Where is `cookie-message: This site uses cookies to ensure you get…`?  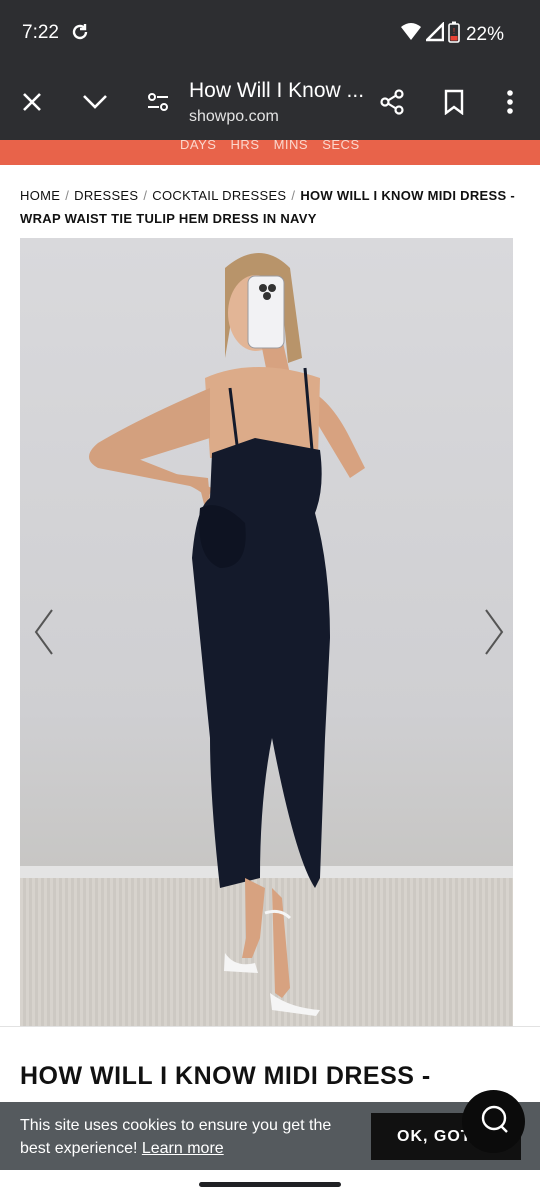
cookie-message: This site uses cookies to ensure you get… is located at coordinates (185, 1137).